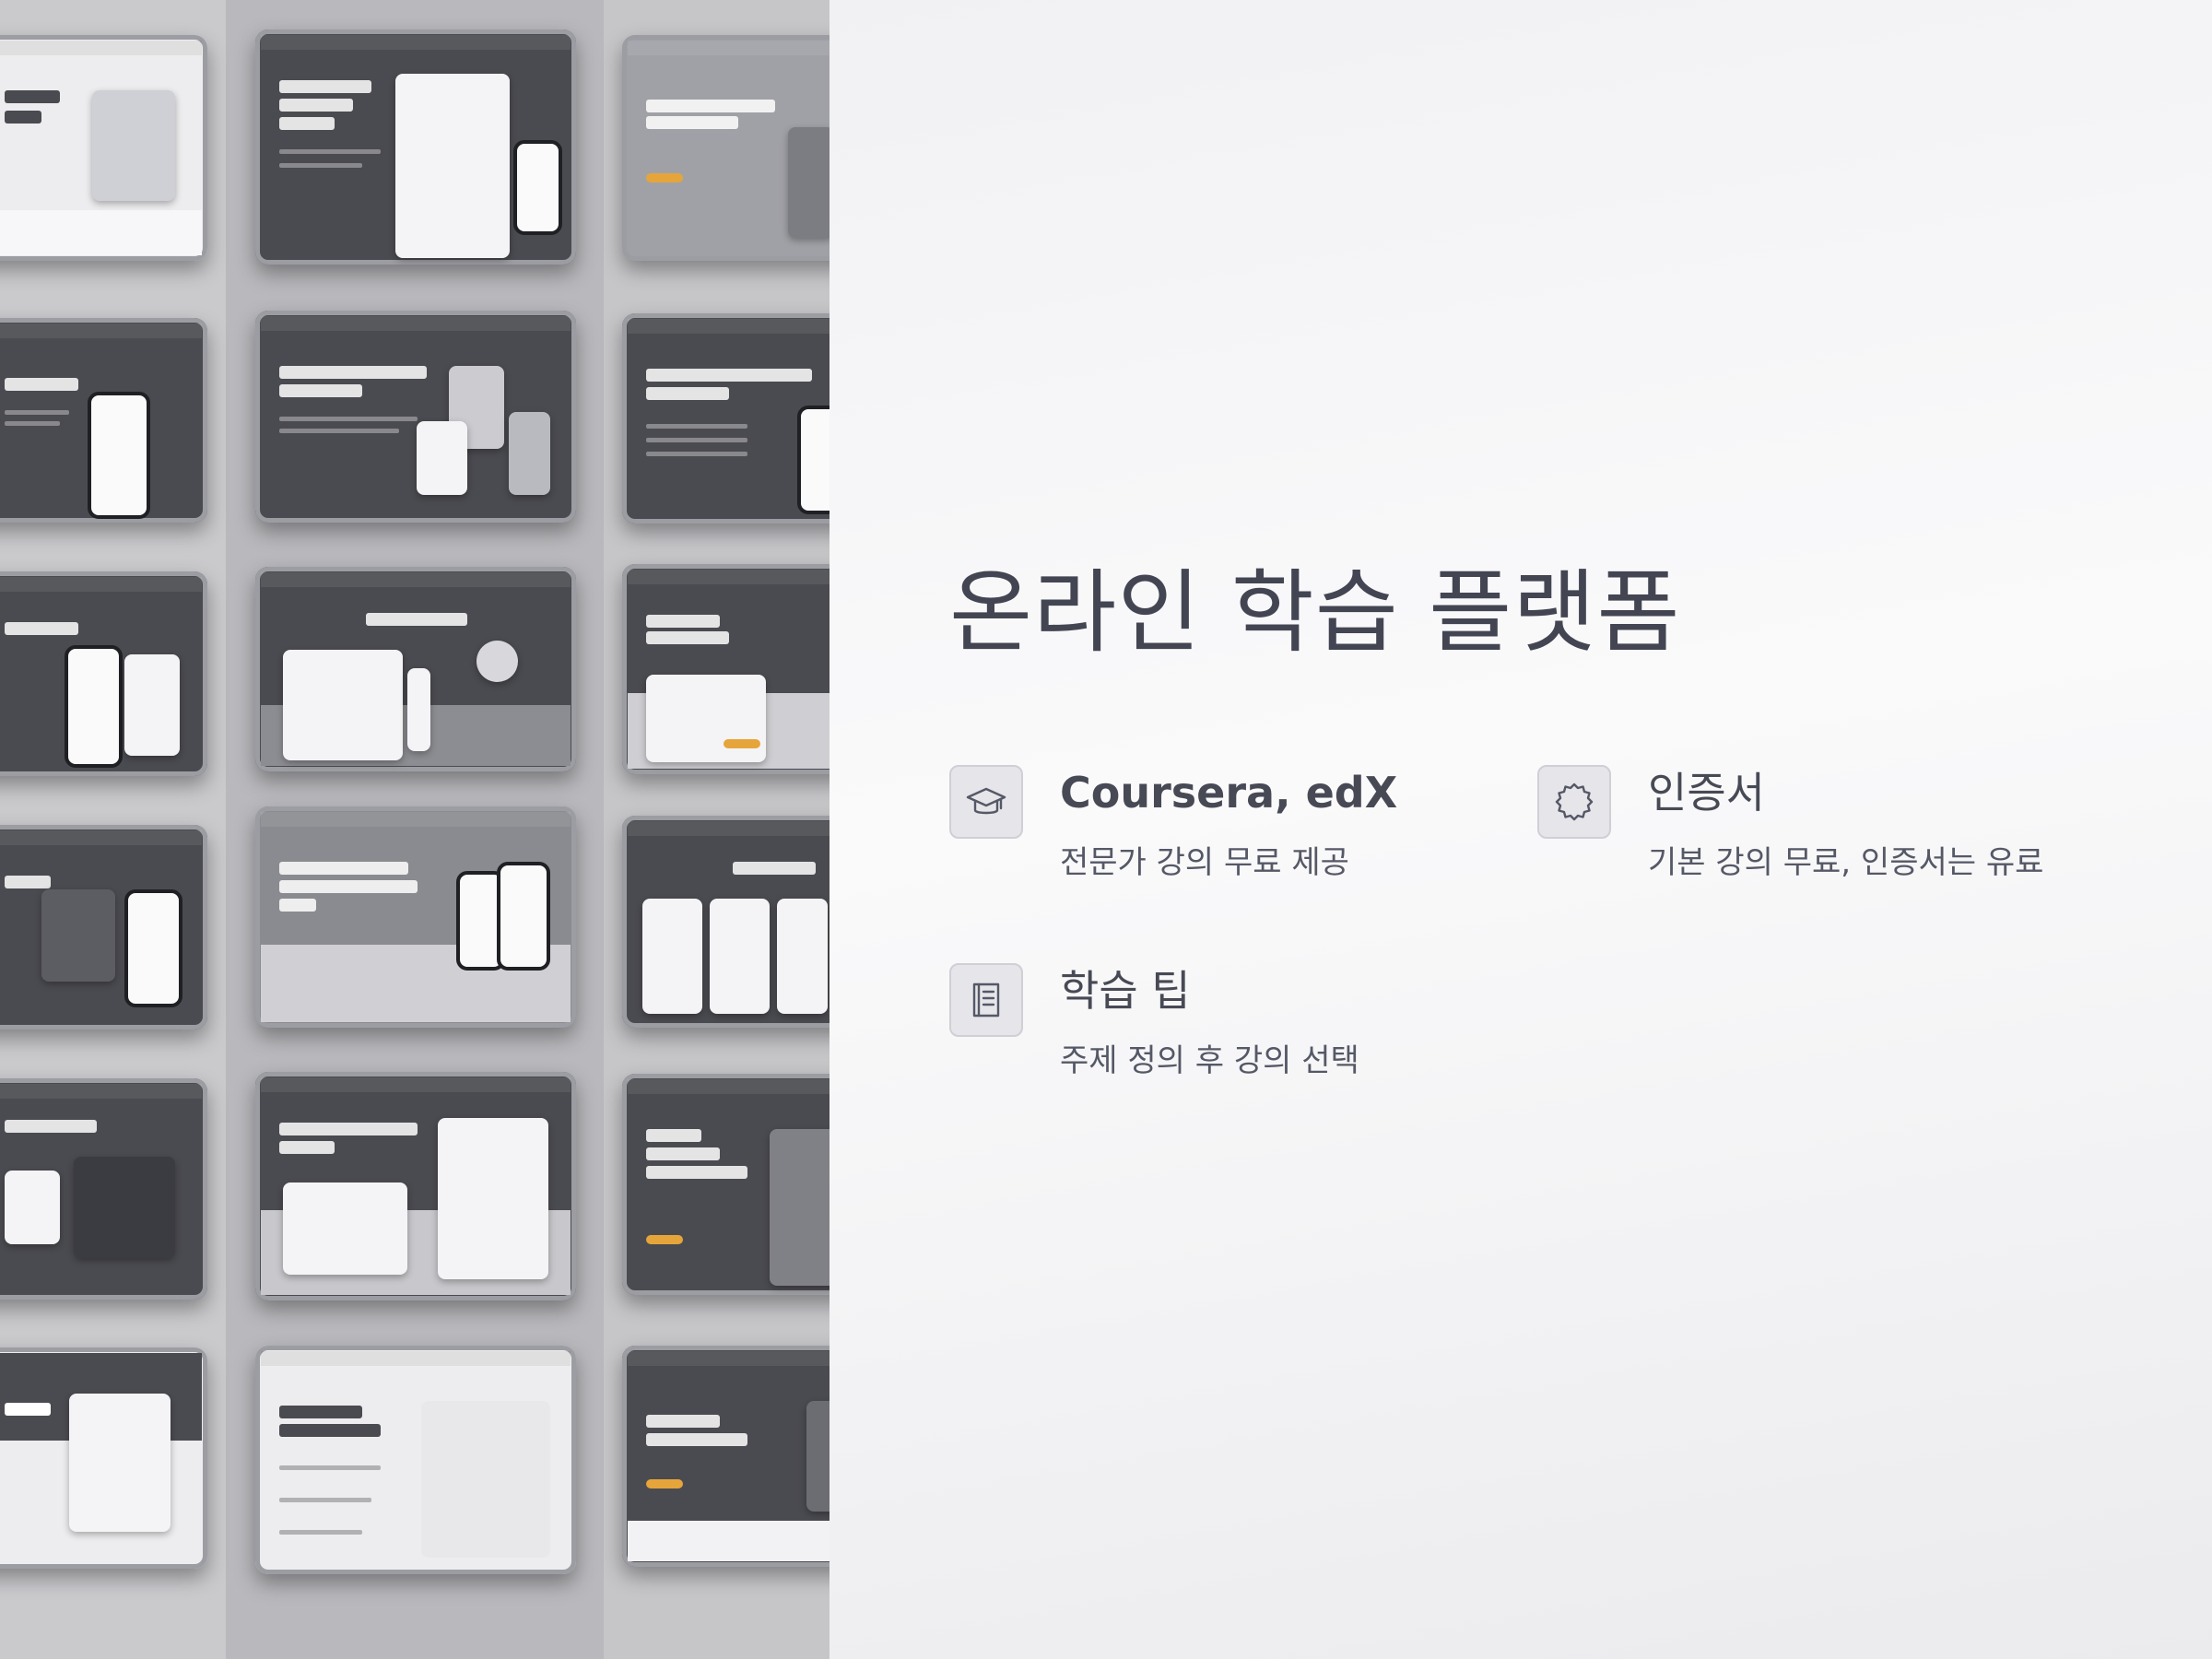  What do you see at coordinates (1574, 802) in the screenshot?
I see `badge-icon` at bounding box center [1574, 802].